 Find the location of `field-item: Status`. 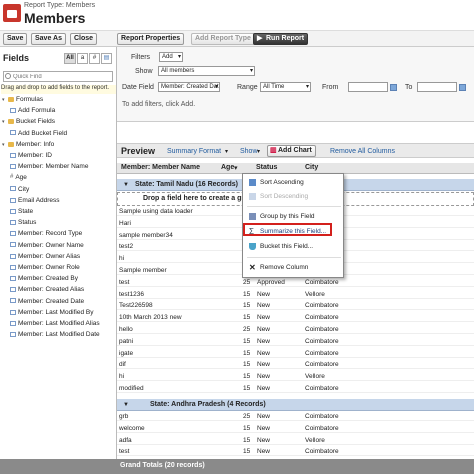

field-item: Status is located at coordinates (23, 222).